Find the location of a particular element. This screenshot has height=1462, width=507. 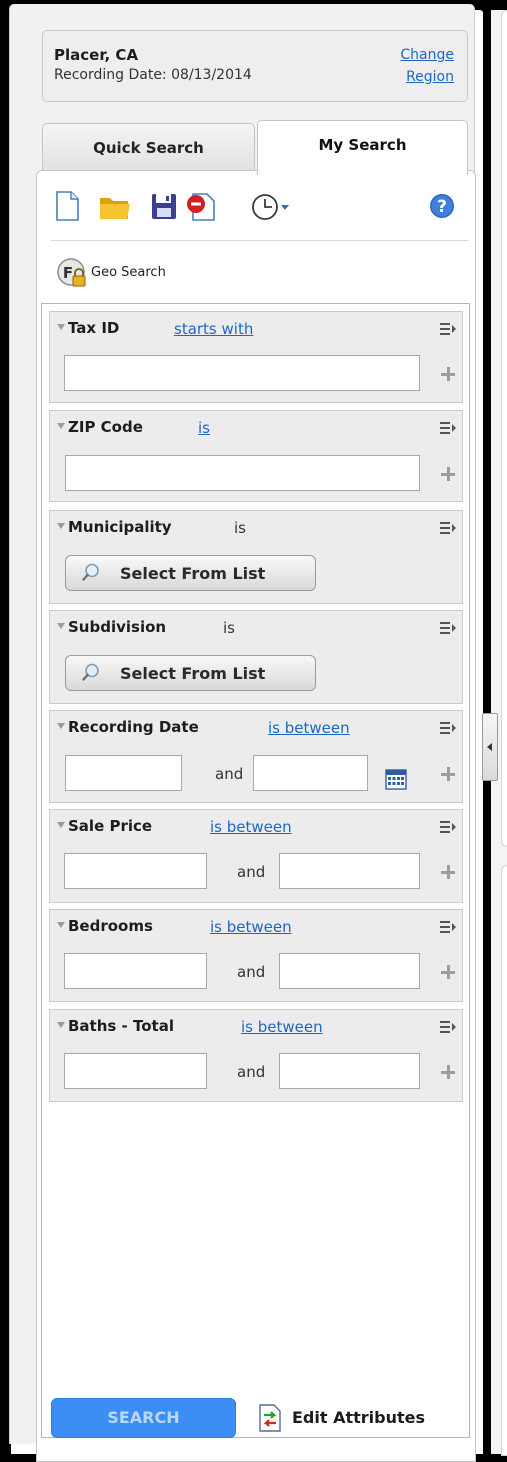

tab-my-search: My Search is located at coordinates (362, 147).